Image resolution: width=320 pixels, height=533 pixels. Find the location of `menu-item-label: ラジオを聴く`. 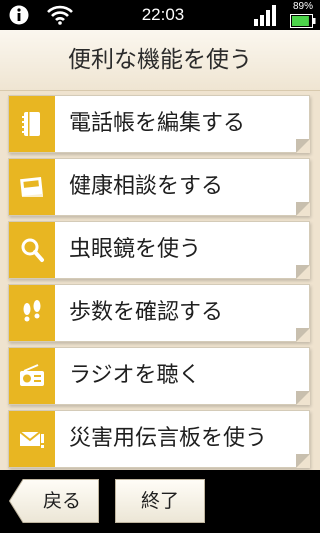

menu-item-label: ラジオを聴く is located at coordinates (135, 375).